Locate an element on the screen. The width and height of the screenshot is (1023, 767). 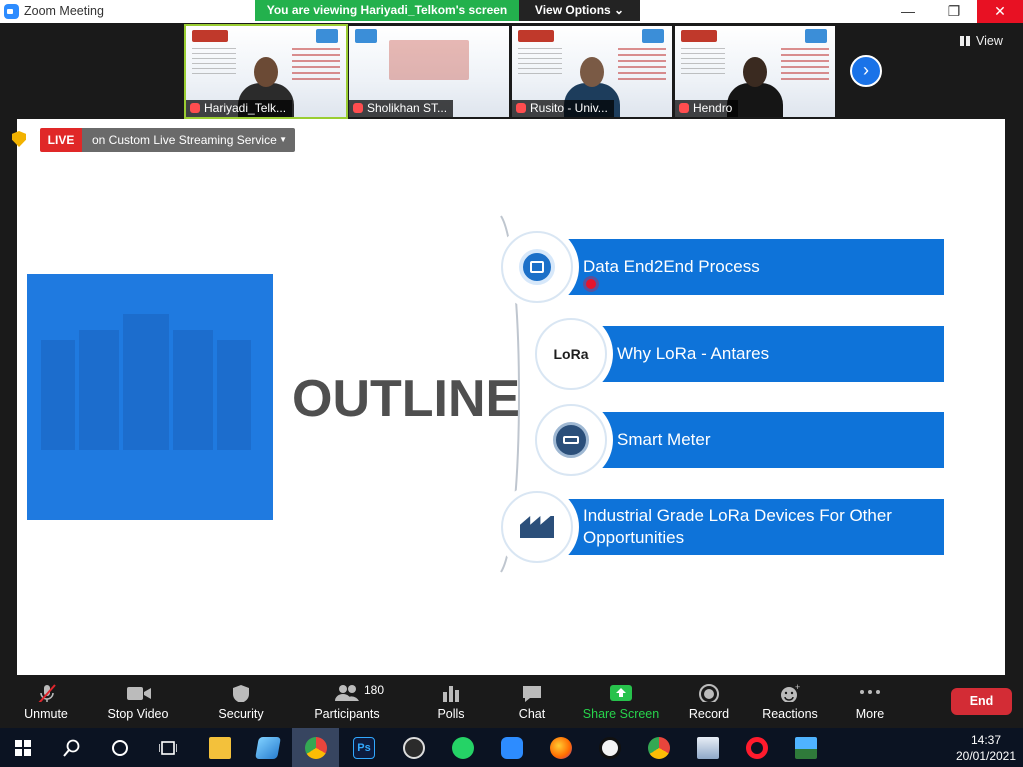
view-button: View is located at coordinates (981, 43).